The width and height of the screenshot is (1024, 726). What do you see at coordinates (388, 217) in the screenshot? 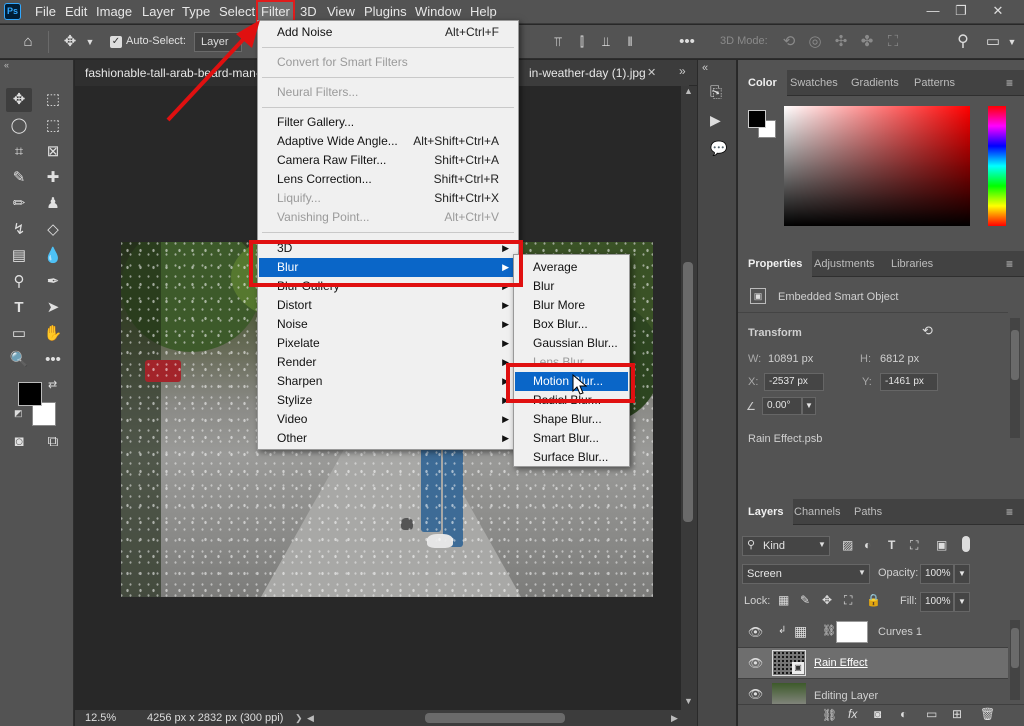
I see `menu-item-vanishing-point: Vanishing Point... Alt+Ctrl+V` at bounding box center [388, 217].